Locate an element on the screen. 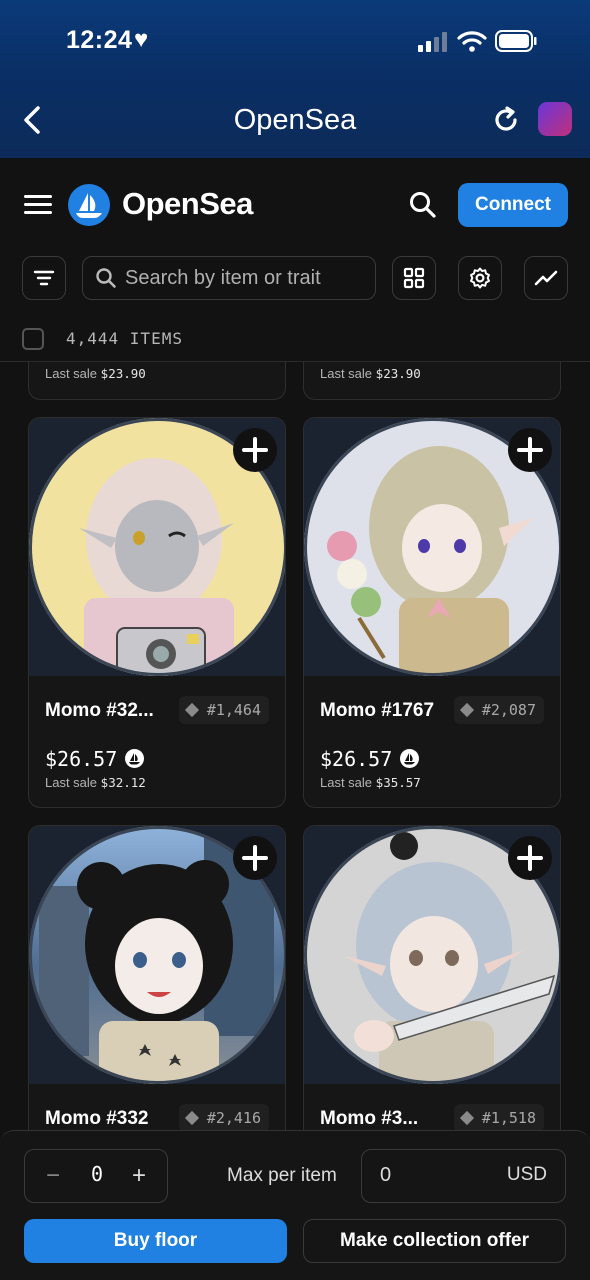 Image resolution: width=590 pixels, height=1280 pixels. reload-icon is located at coordinates (506, 120).